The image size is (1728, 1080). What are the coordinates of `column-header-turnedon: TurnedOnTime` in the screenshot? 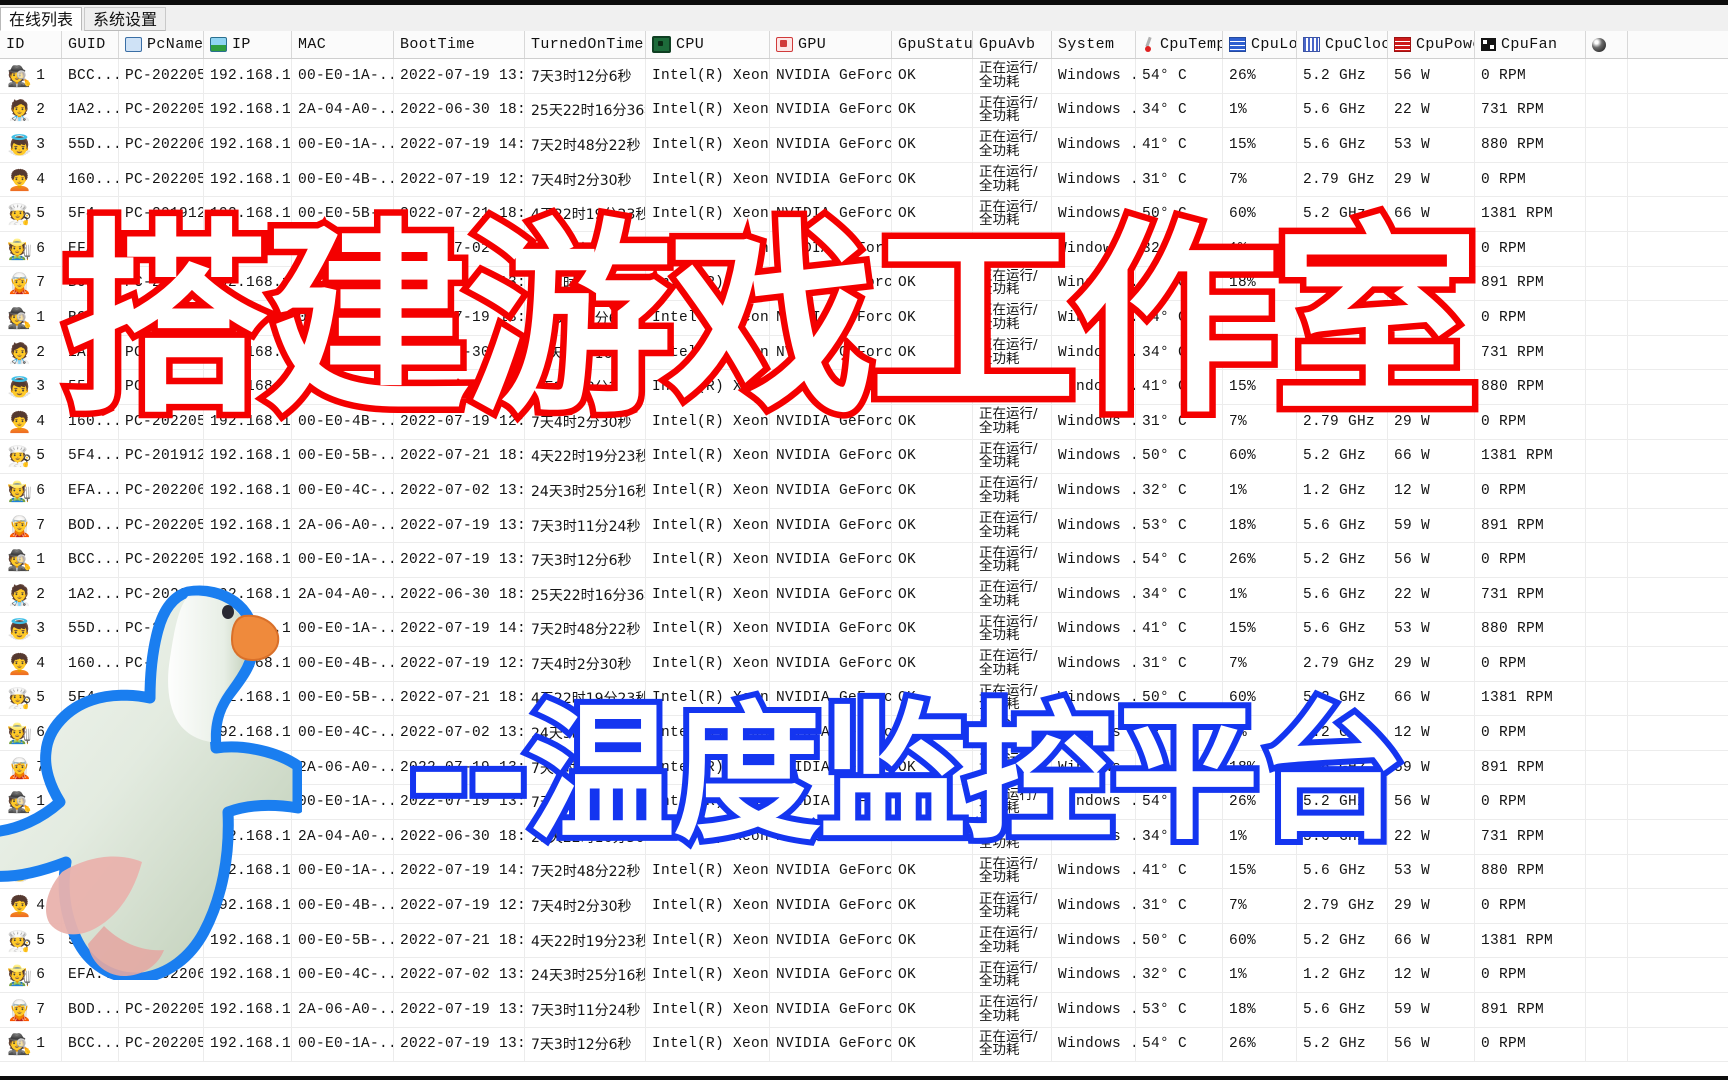 It's located at (585, 44).